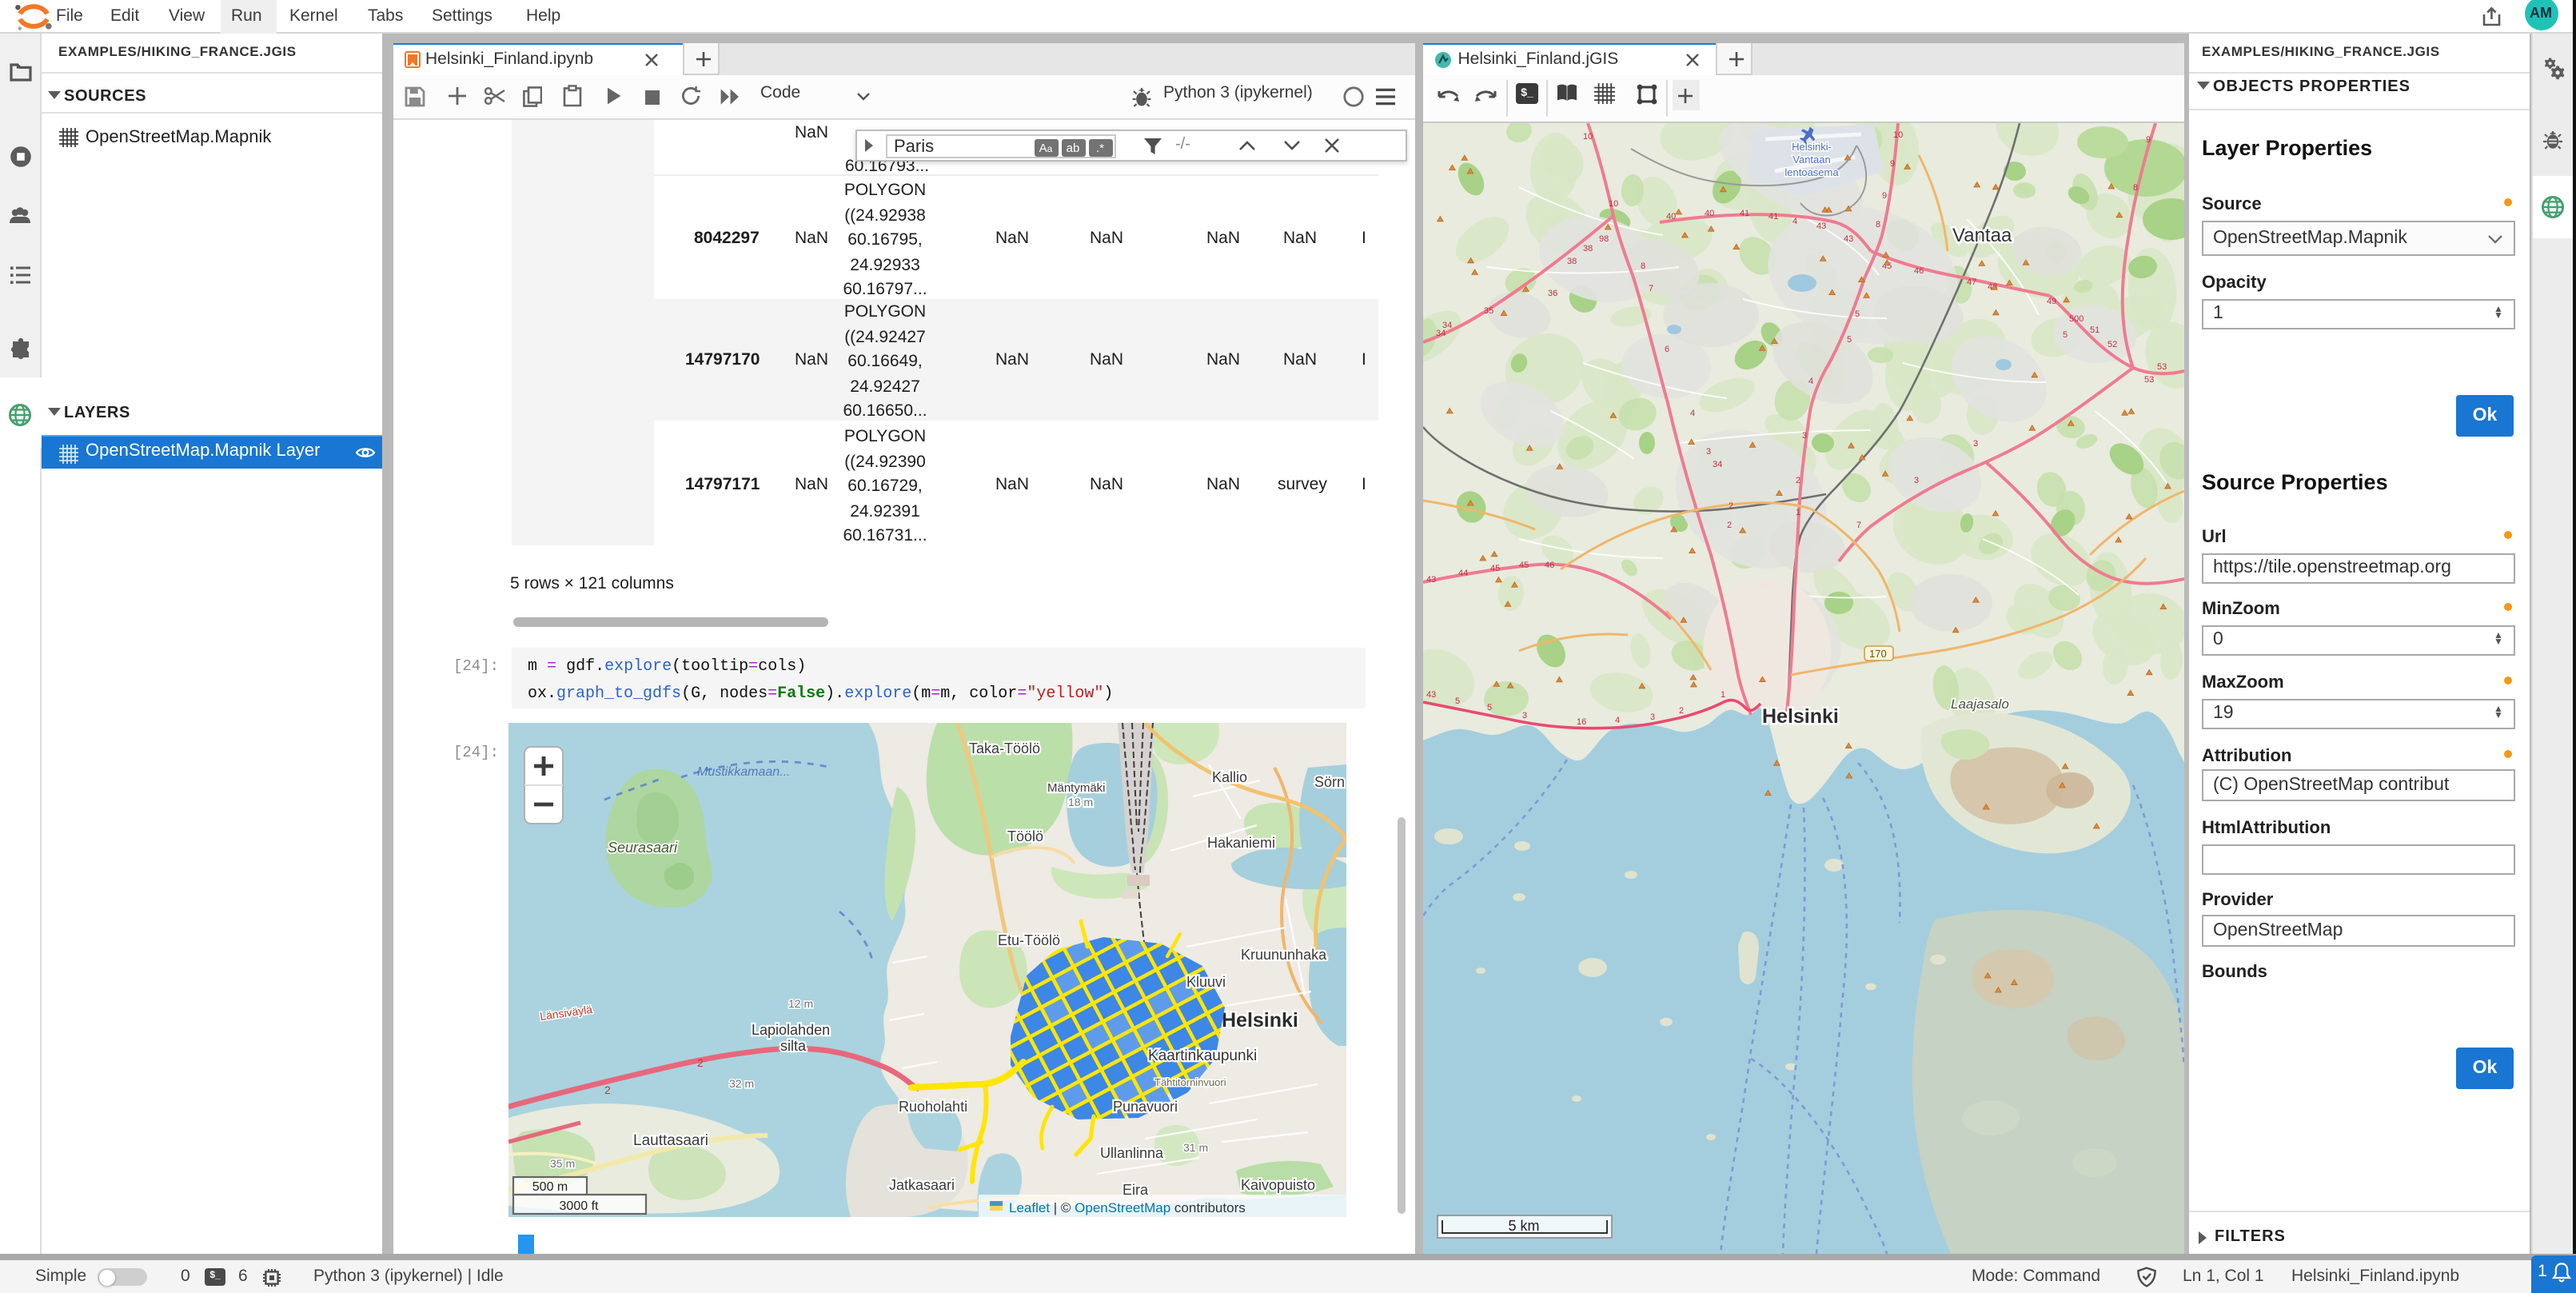 This screenshot has height=1293, width=2576. I want to click on svg-text: 3000 ft, so click(580, 1205).